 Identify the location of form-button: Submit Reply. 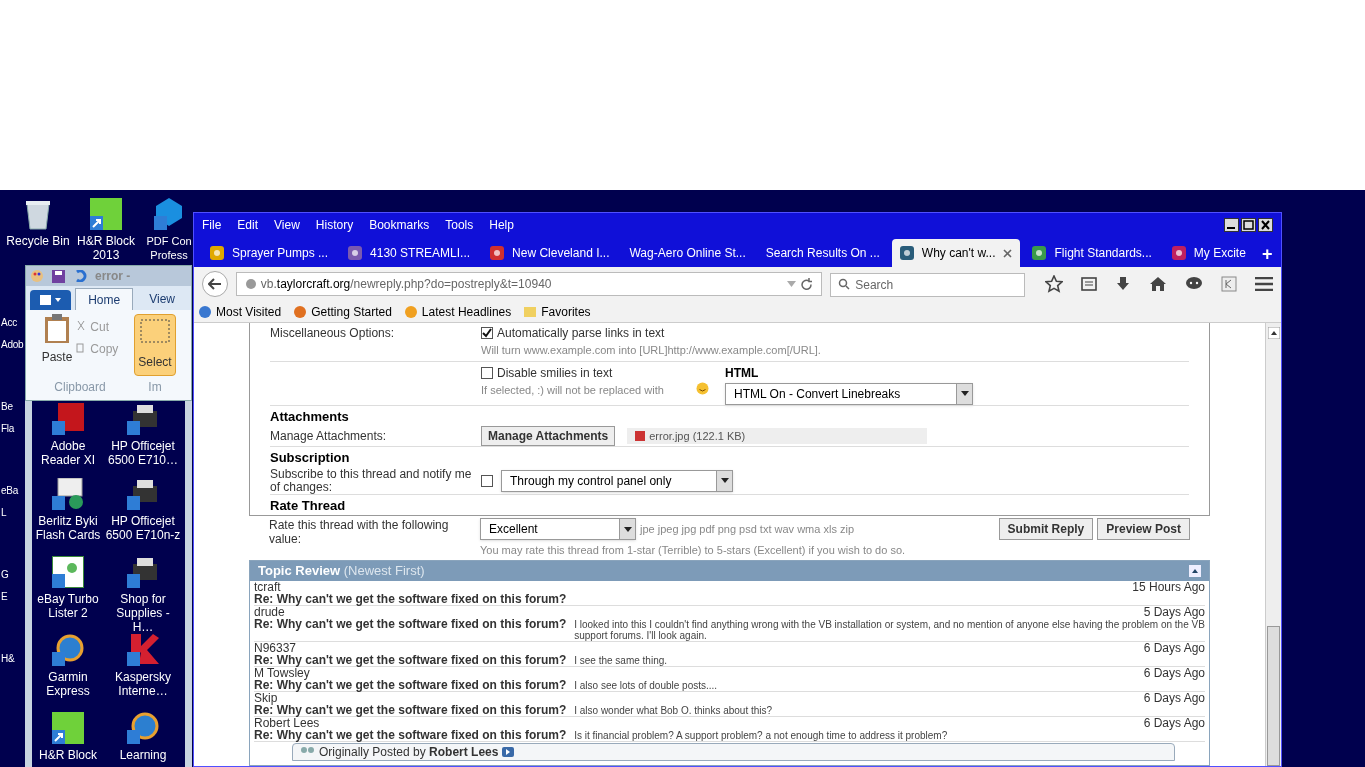
(1046, 529).